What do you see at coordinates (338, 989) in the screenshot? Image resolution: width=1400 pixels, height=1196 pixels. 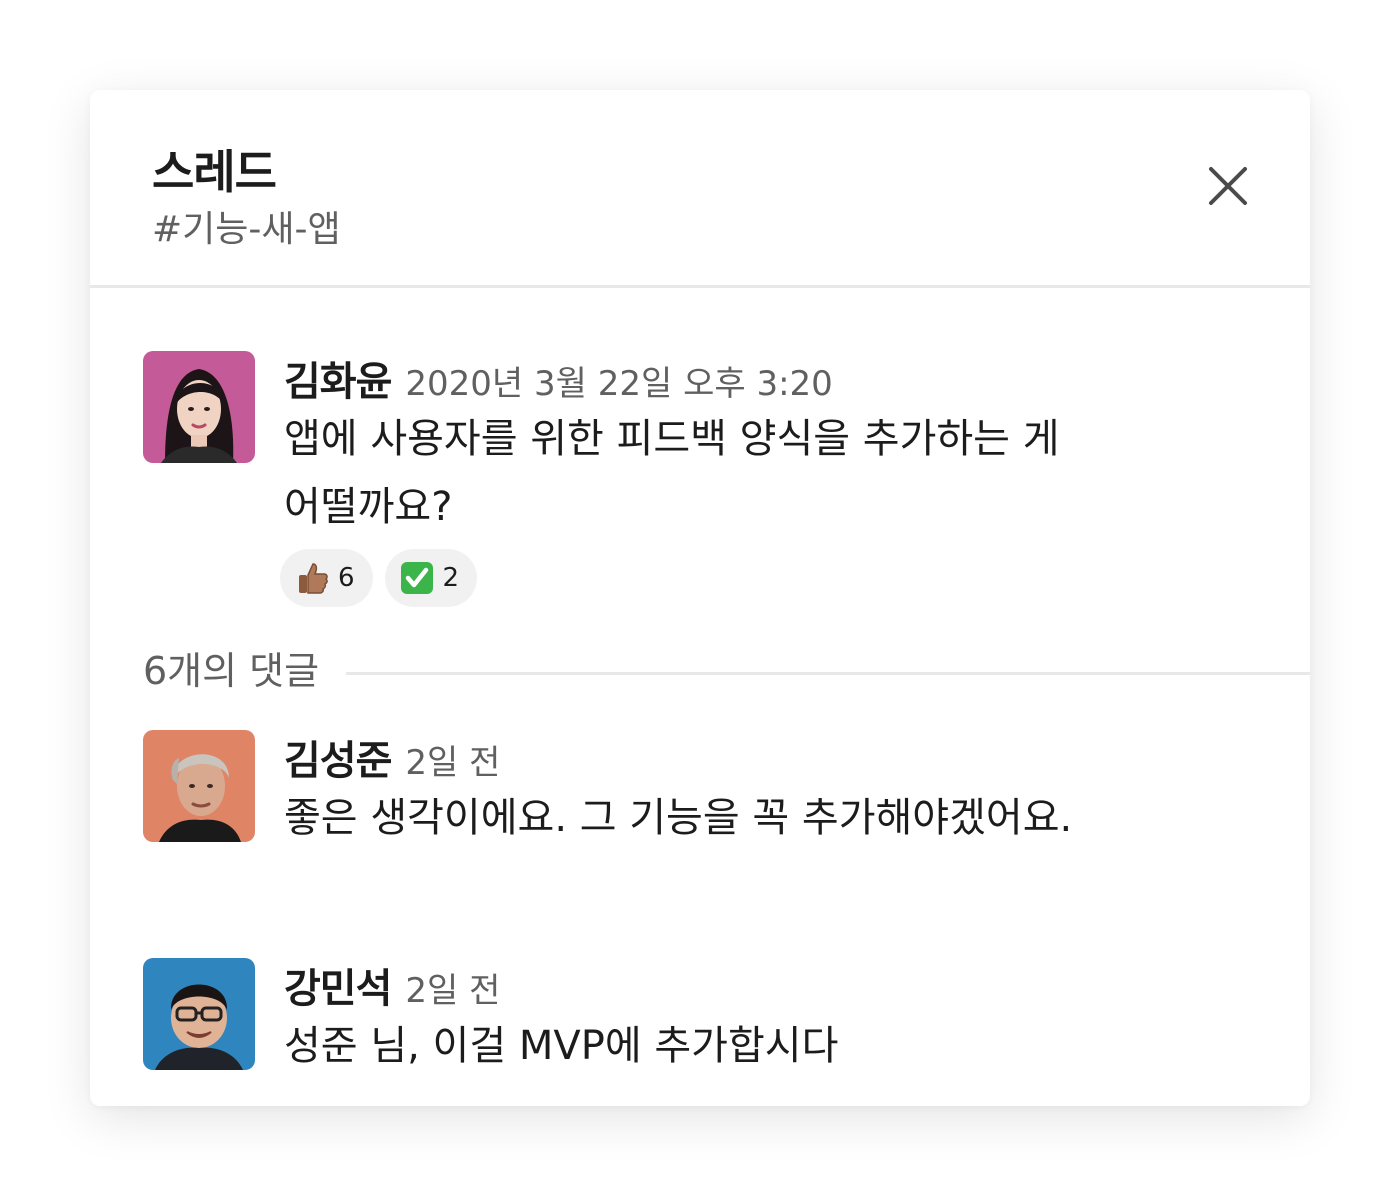 I see `author-name: 강민석` at bounding box center [338, 989].